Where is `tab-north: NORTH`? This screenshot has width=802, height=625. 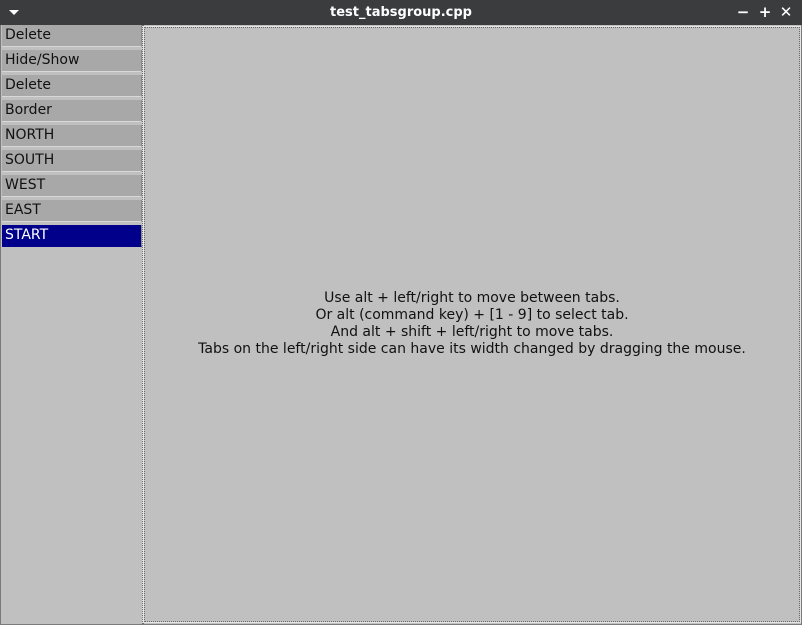
tab-north: NORTH is located at coordinates (72, 136).